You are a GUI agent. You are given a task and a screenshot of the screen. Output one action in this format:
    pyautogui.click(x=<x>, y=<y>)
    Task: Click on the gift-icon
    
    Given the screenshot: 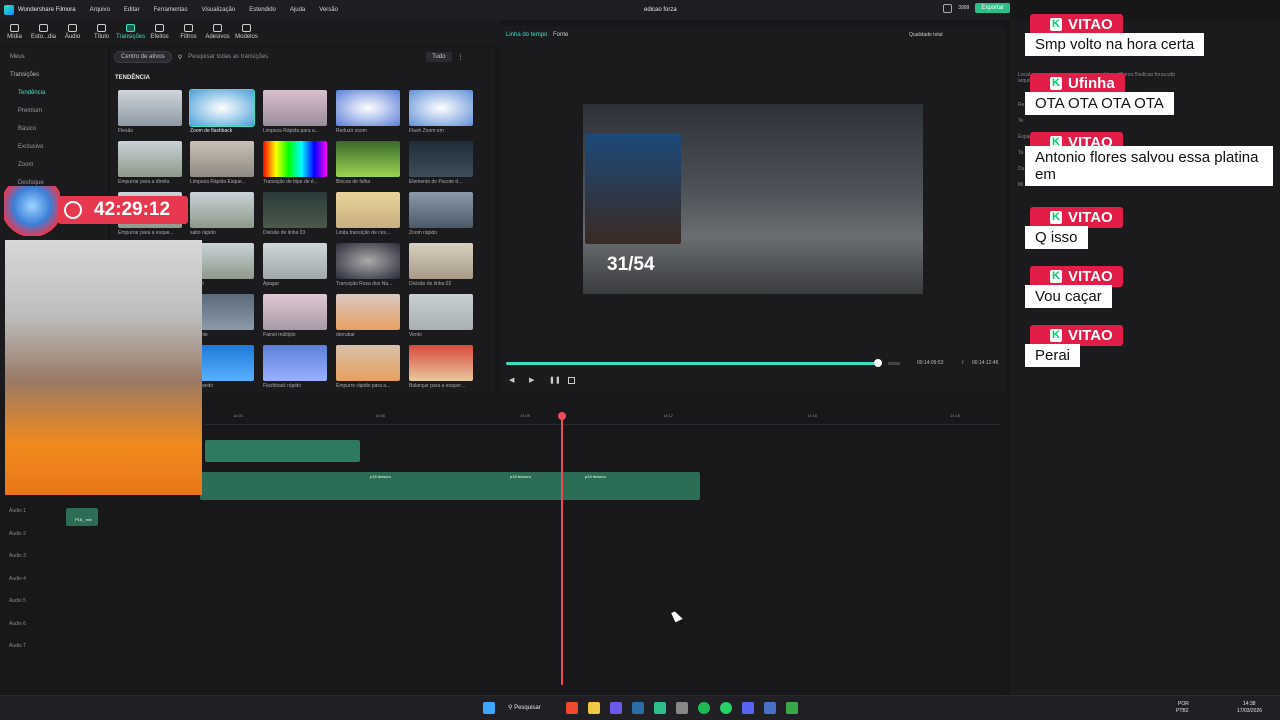 What is the action you would take?
    pyautogui.click(x=948, y=8)
    